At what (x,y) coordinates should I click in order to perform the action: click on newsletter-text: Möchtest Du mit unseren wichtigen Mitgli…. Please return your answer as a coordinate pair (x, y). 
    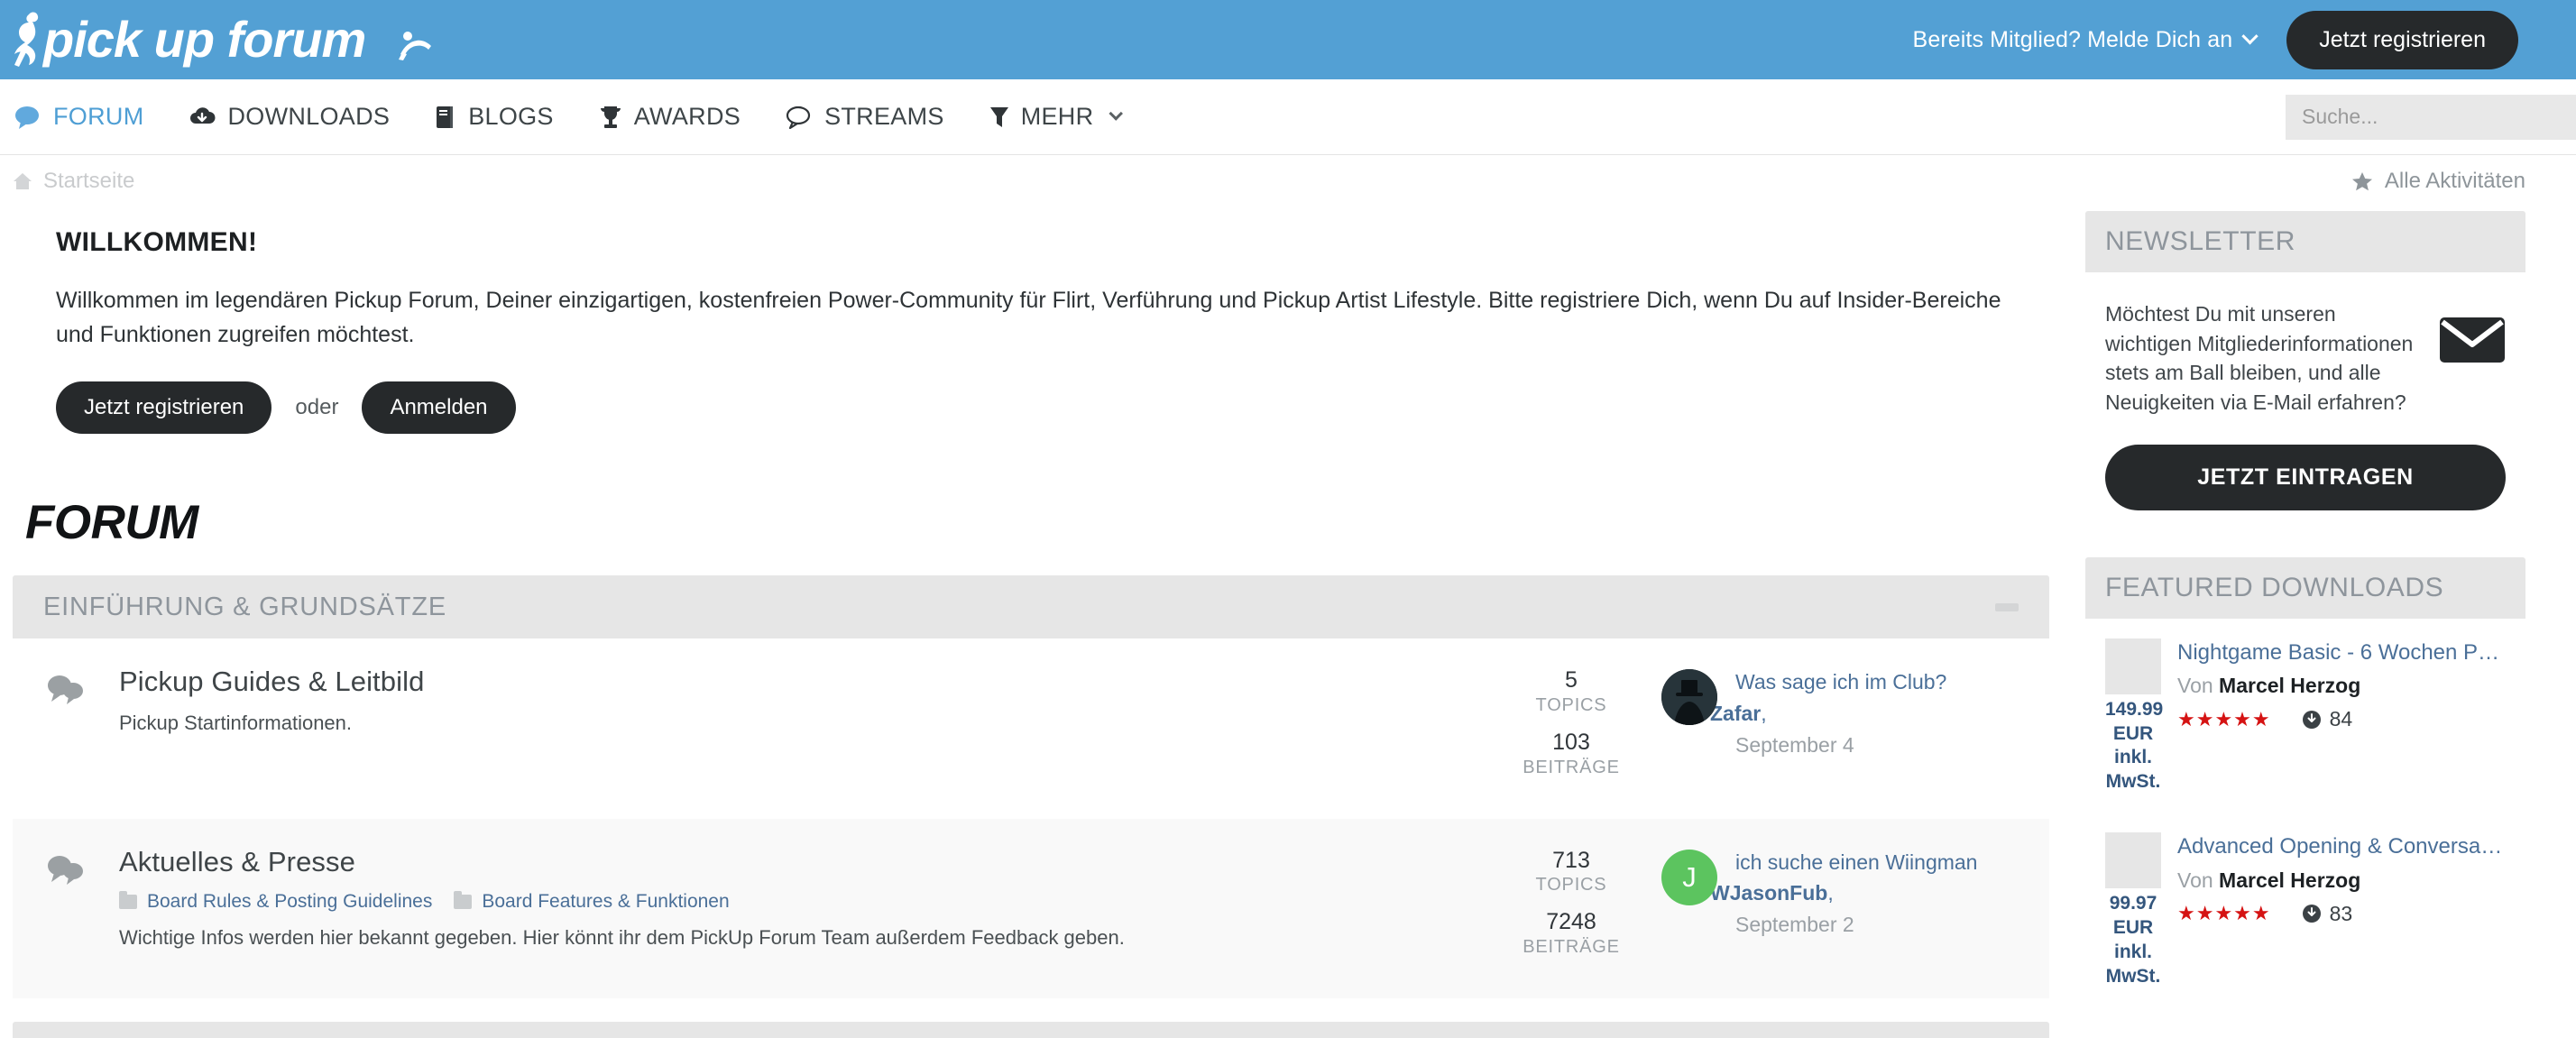
    Looking at the image, I should click on (2259, 358).